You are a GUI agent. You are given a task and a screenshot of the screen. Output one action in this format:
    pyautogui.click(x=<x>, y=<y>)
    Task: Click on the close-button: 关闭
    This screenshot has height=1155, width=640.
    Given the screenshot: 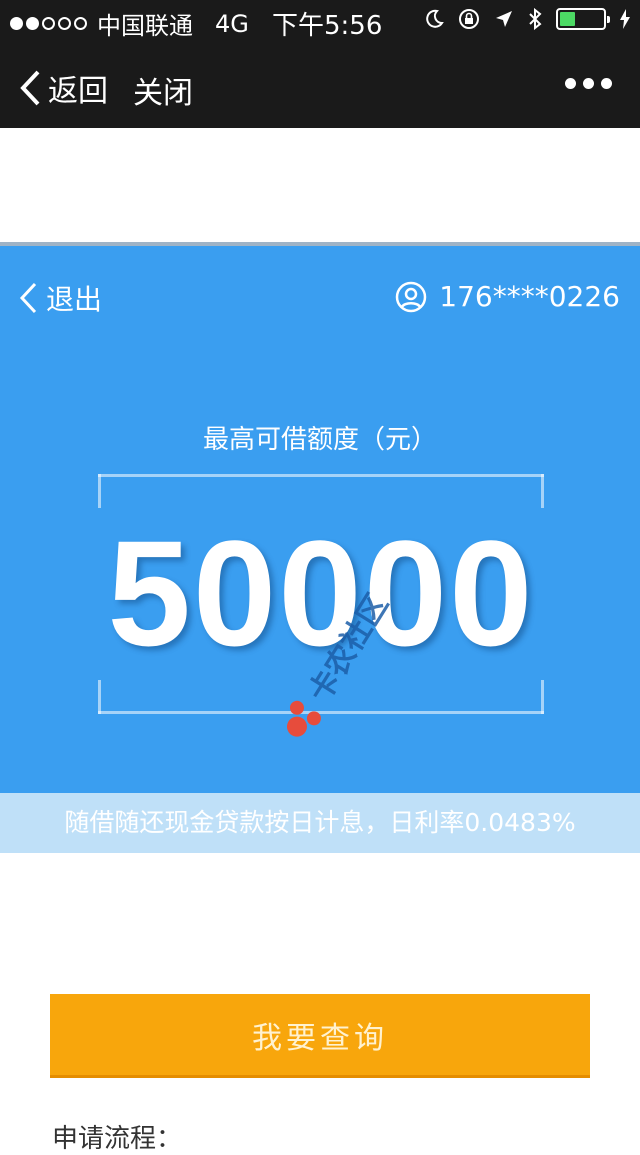 What is the action you would take?
    pyautogui.click(x=163, y=90)
    